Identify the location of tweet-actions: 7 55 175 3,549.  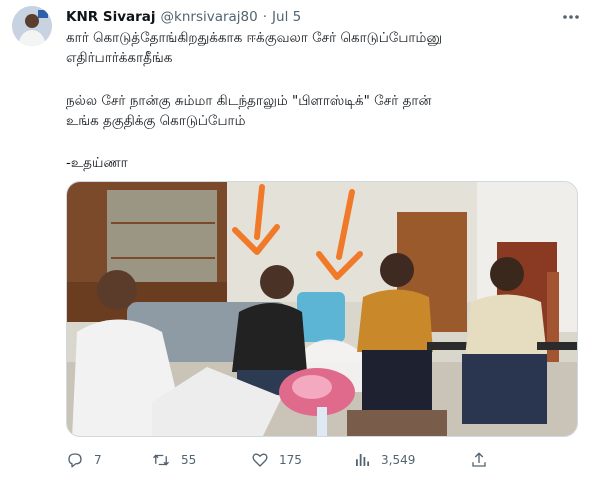
(296, 460).